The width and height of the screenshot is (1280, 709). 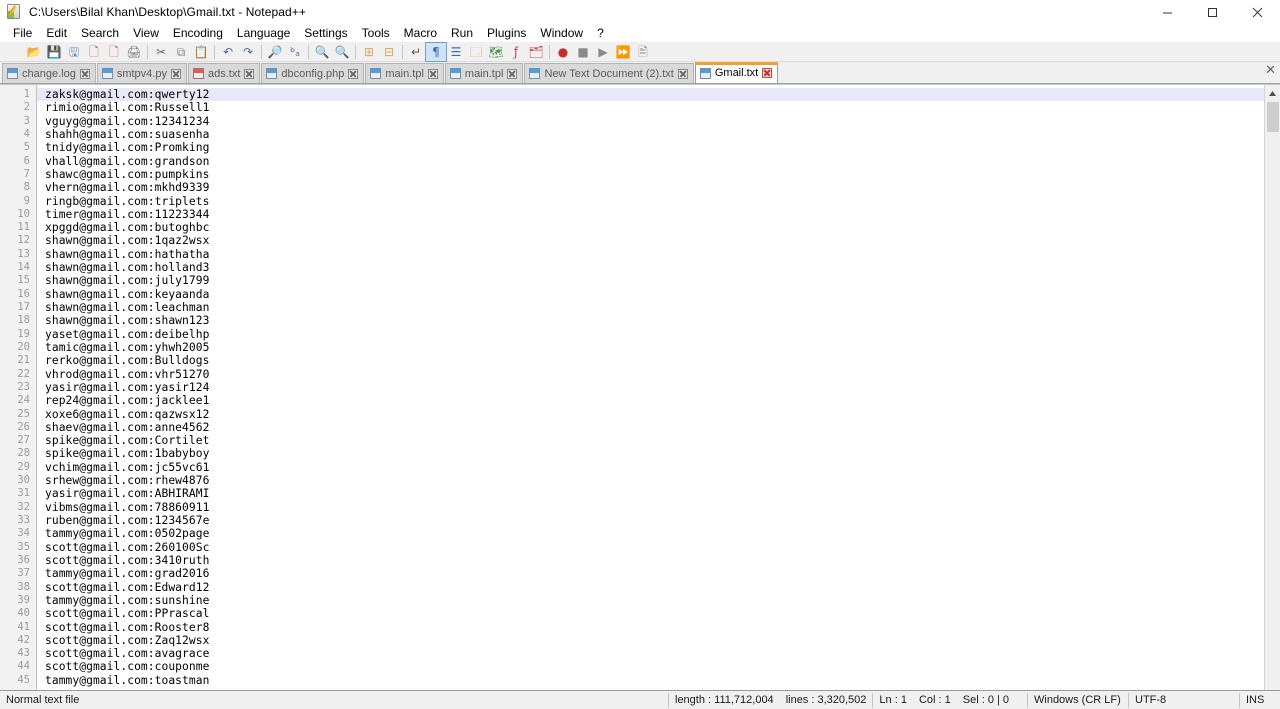 I want to click on text-line: scott@gmail.com:Rooster8, so click(x=654, y=627).